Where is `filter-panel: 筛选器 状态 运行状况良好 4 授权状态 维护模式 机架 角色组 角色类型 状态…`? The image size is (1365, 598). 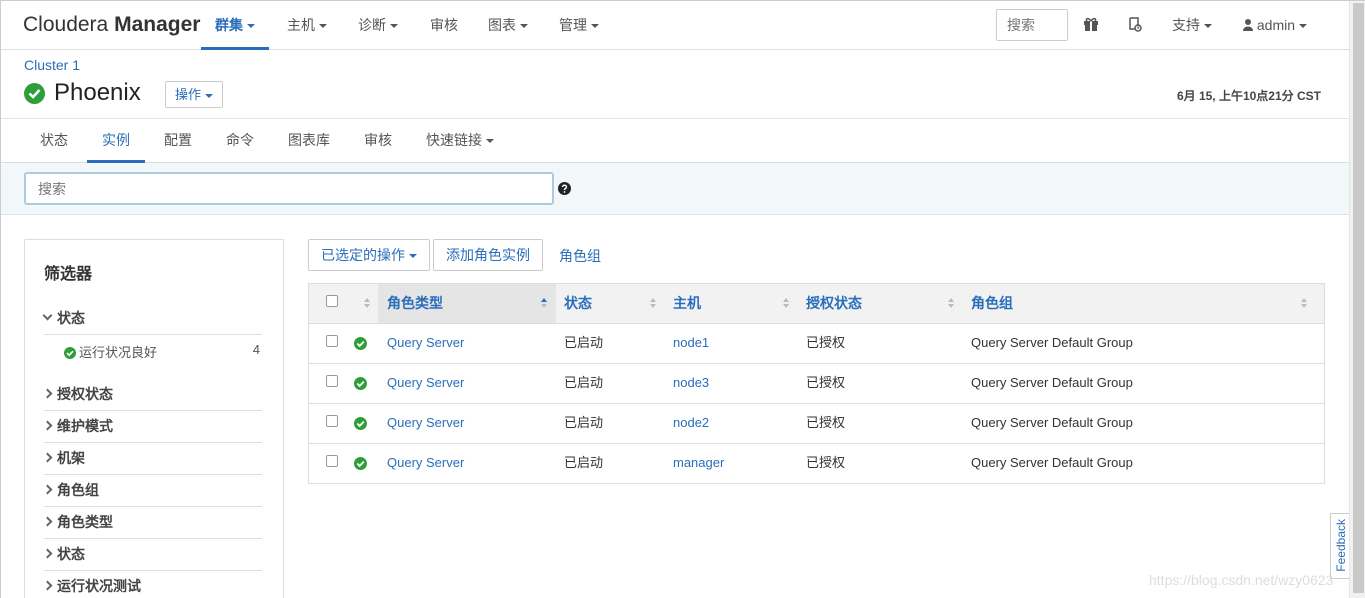 filter-panel: 筛选器 状态 运行状况良好 4 授权状态 维护模式 机架 角色组 角色类型 状态… is located at coordinates (154, 418).